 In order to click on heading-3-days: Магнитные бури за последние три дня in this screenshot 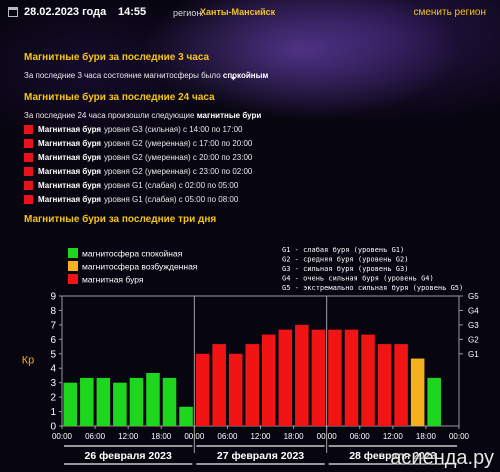, I will do `click(120, 219)`.